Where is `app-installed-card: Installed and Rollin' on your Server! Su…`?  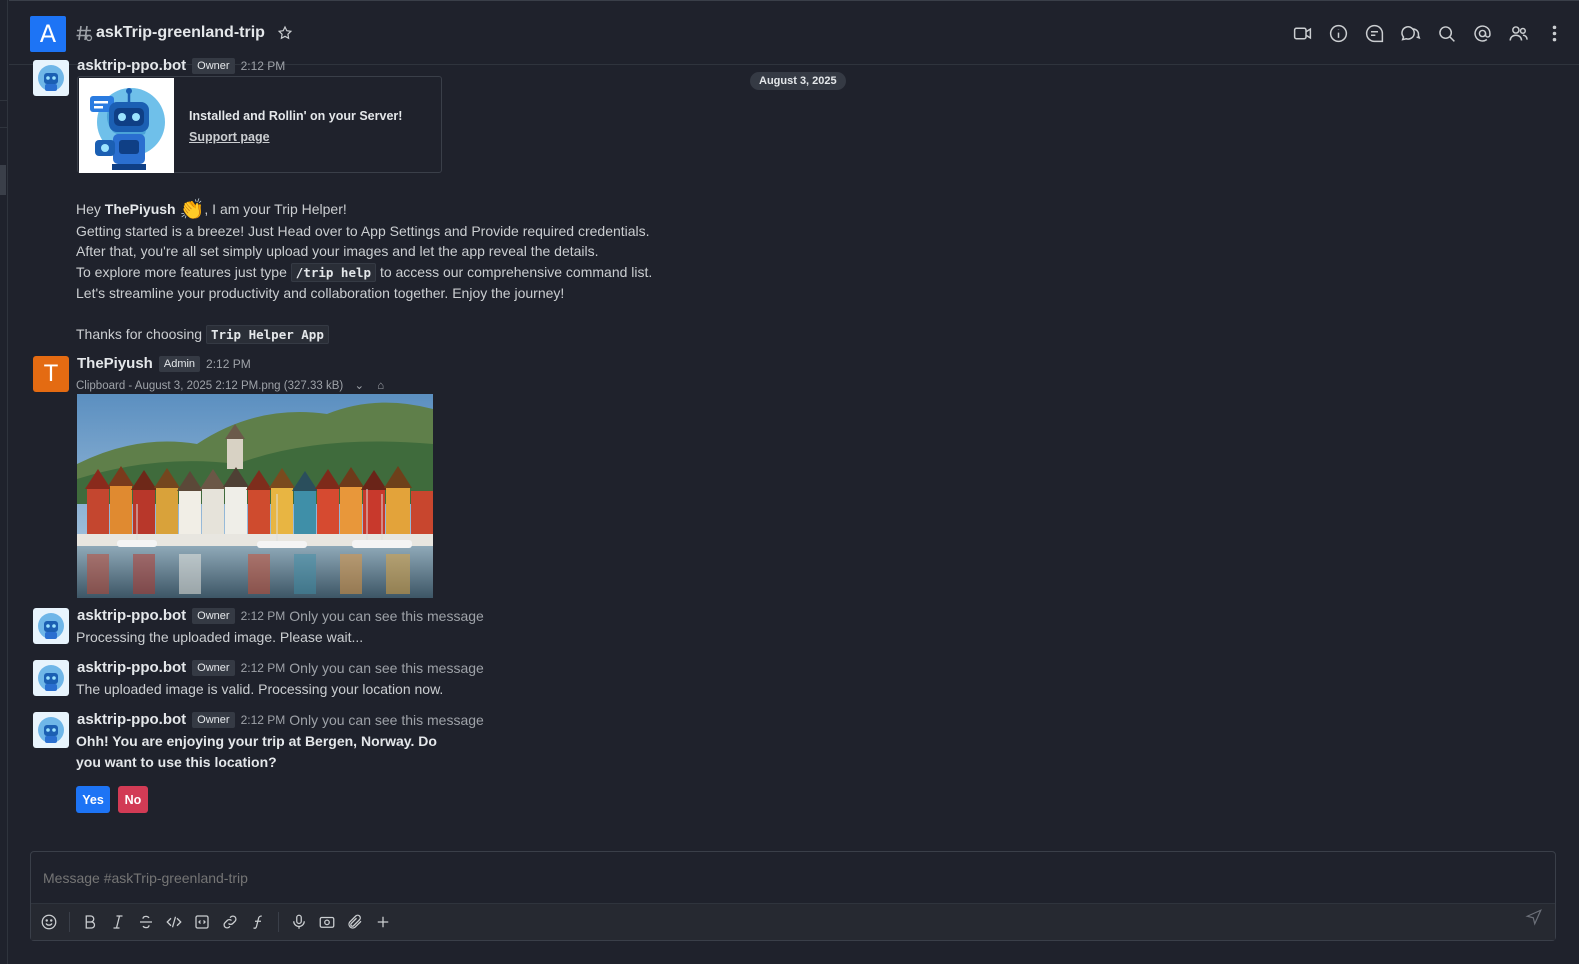
app-installed-card: Installed and Rollin' on your Server! Su… is located at coordinates (259, 124).